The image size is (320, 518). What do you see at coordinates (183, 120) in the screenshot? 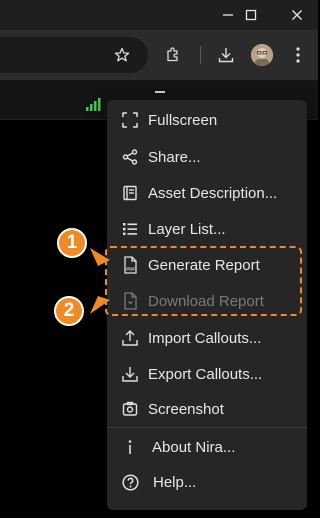
I see `menu-item-label: Fullscreen` at bounding box center [183, 120].